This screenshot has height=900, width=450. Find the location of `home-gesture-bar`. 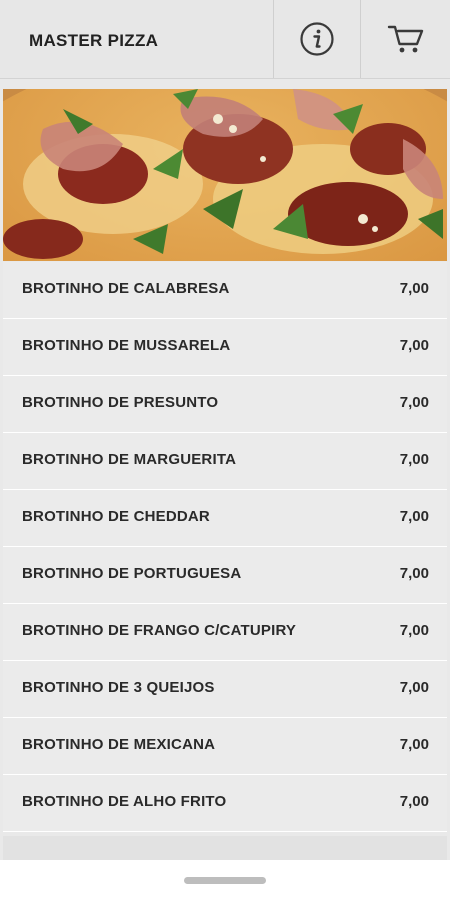

home-gesture-bar is located at coordinates (225, 880).